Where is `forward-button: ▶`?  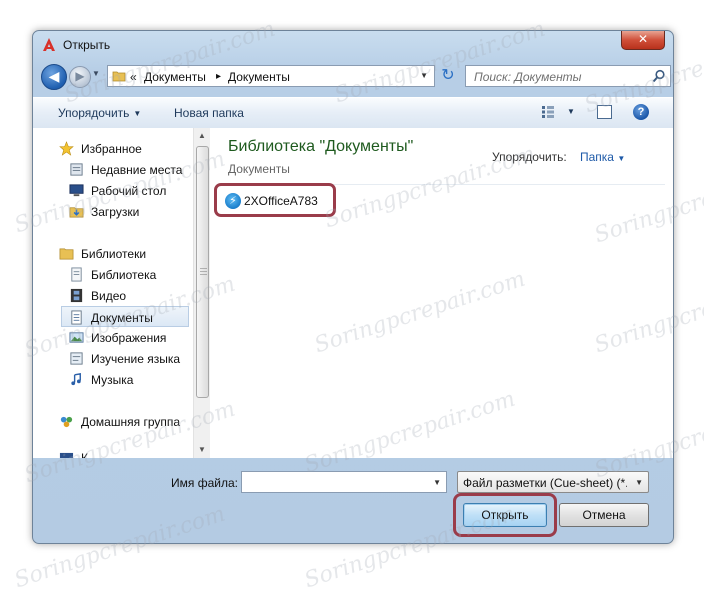 forward-button: ▶ is located at coordinates (80, 77).